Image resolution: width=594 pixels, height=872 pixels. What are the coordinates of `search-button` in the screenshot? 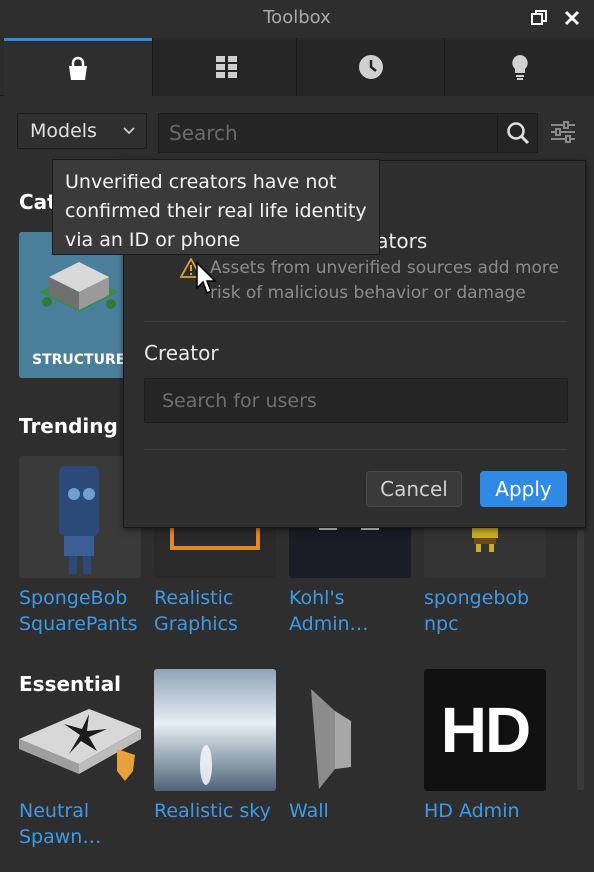 It's located at (517, 133).